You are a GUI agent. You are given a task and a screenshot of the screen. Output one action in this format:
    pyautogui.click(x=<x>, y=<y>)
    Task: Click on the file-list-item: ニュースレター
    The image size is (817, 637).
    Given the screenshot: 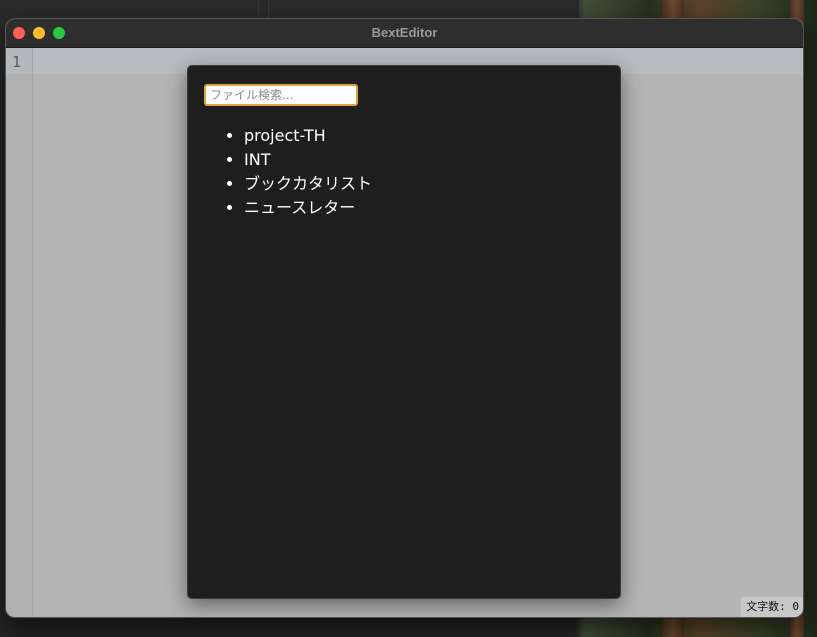 What is the action you would take?
    pyautogui.click(x=308, y=208)
    